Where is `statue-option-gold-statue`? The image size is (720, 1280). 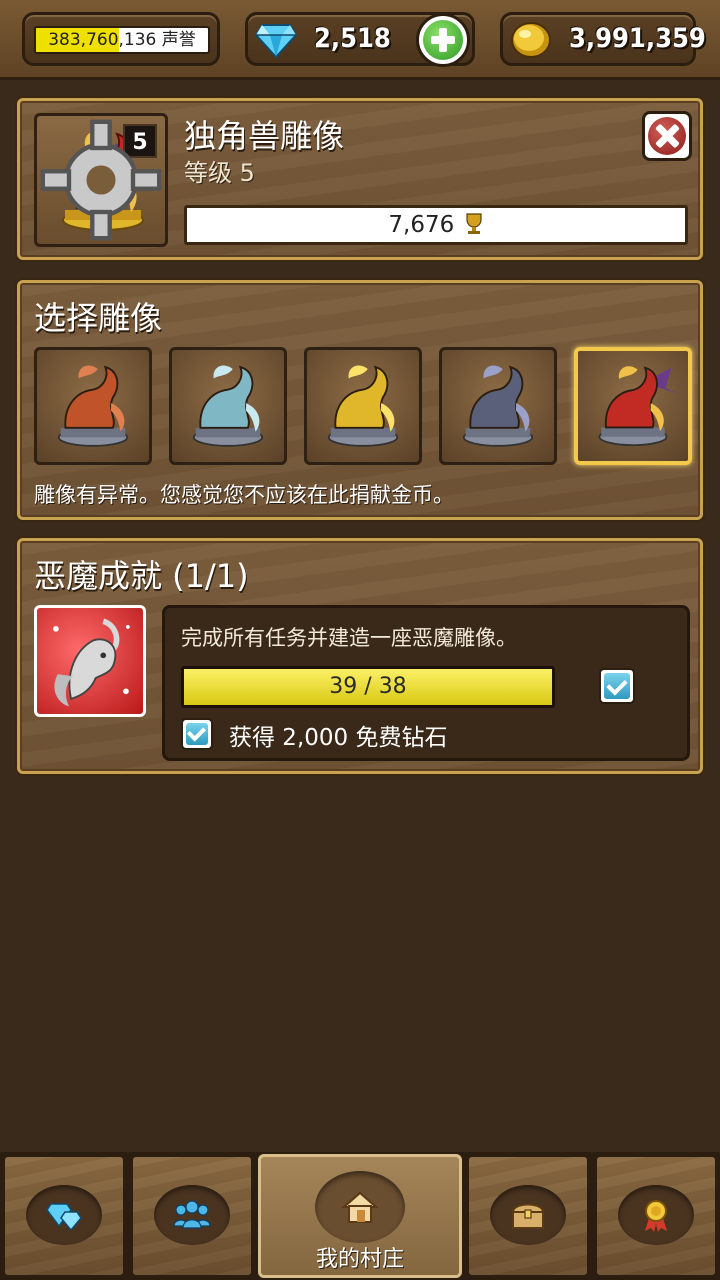
statue-option-gold-statue is located at coordinates (363, 406).